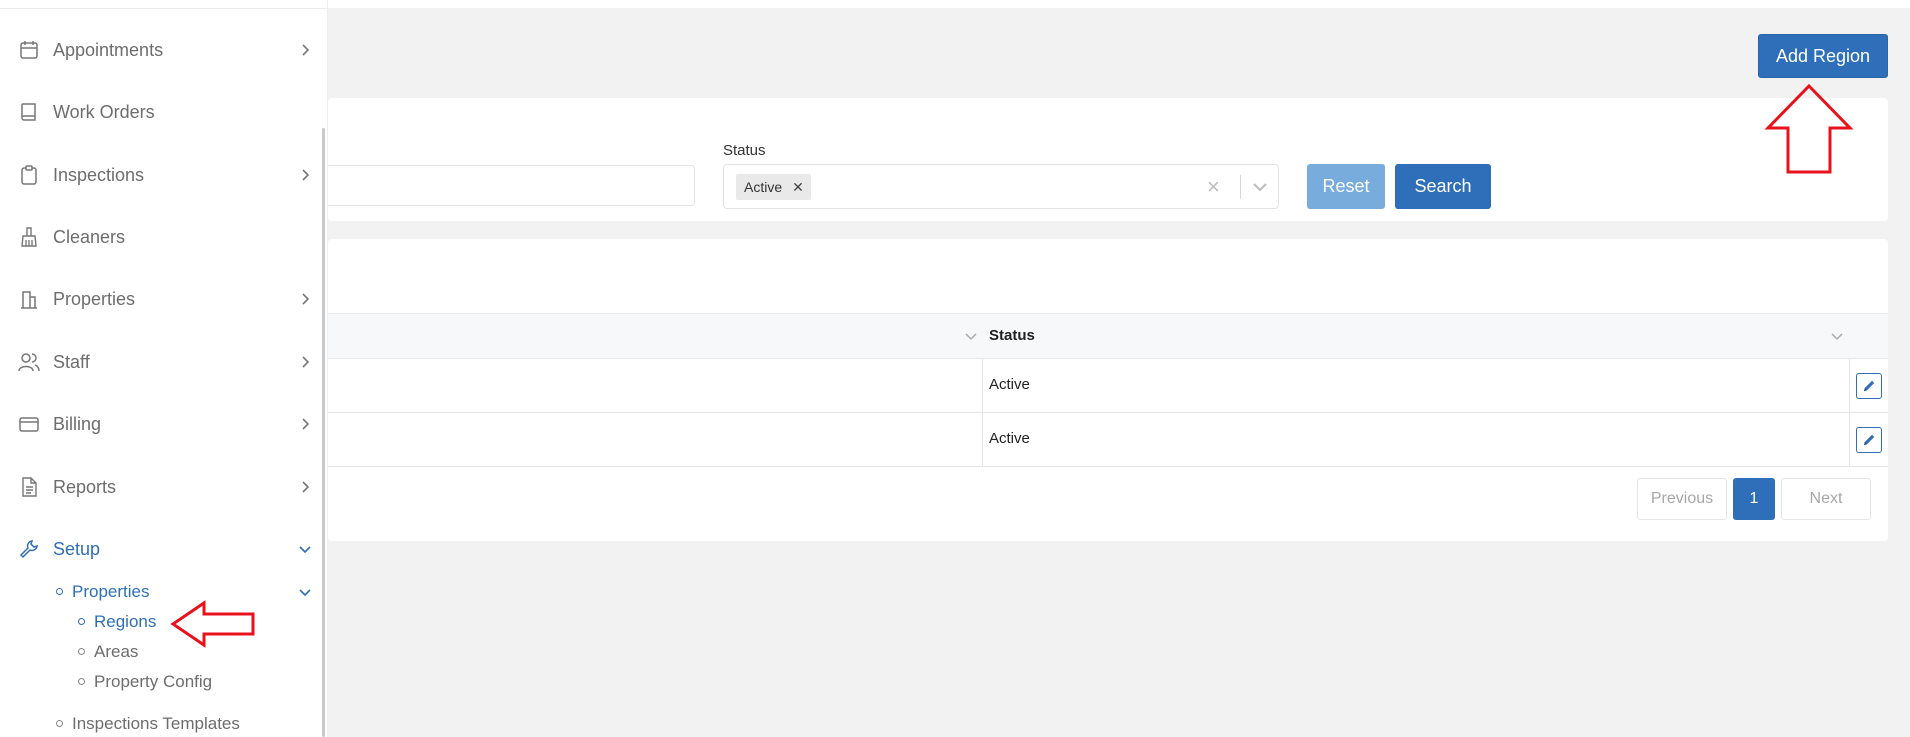  What do you see at coordinates (1826, 499) in the screenshot?
I see `pagination-next: Next` at bounding box center [1826, 499].